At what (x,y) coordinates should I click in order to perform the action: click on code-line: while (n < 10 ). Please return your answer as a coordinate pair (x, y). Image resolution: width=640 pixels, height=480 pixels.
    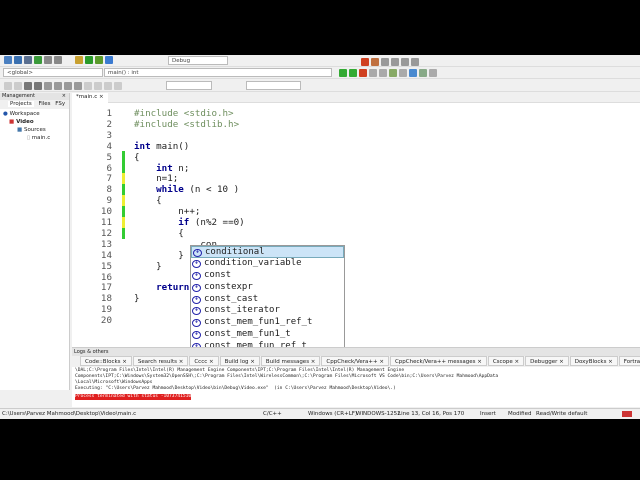
    Looking at the image, I should click on (186, 189).